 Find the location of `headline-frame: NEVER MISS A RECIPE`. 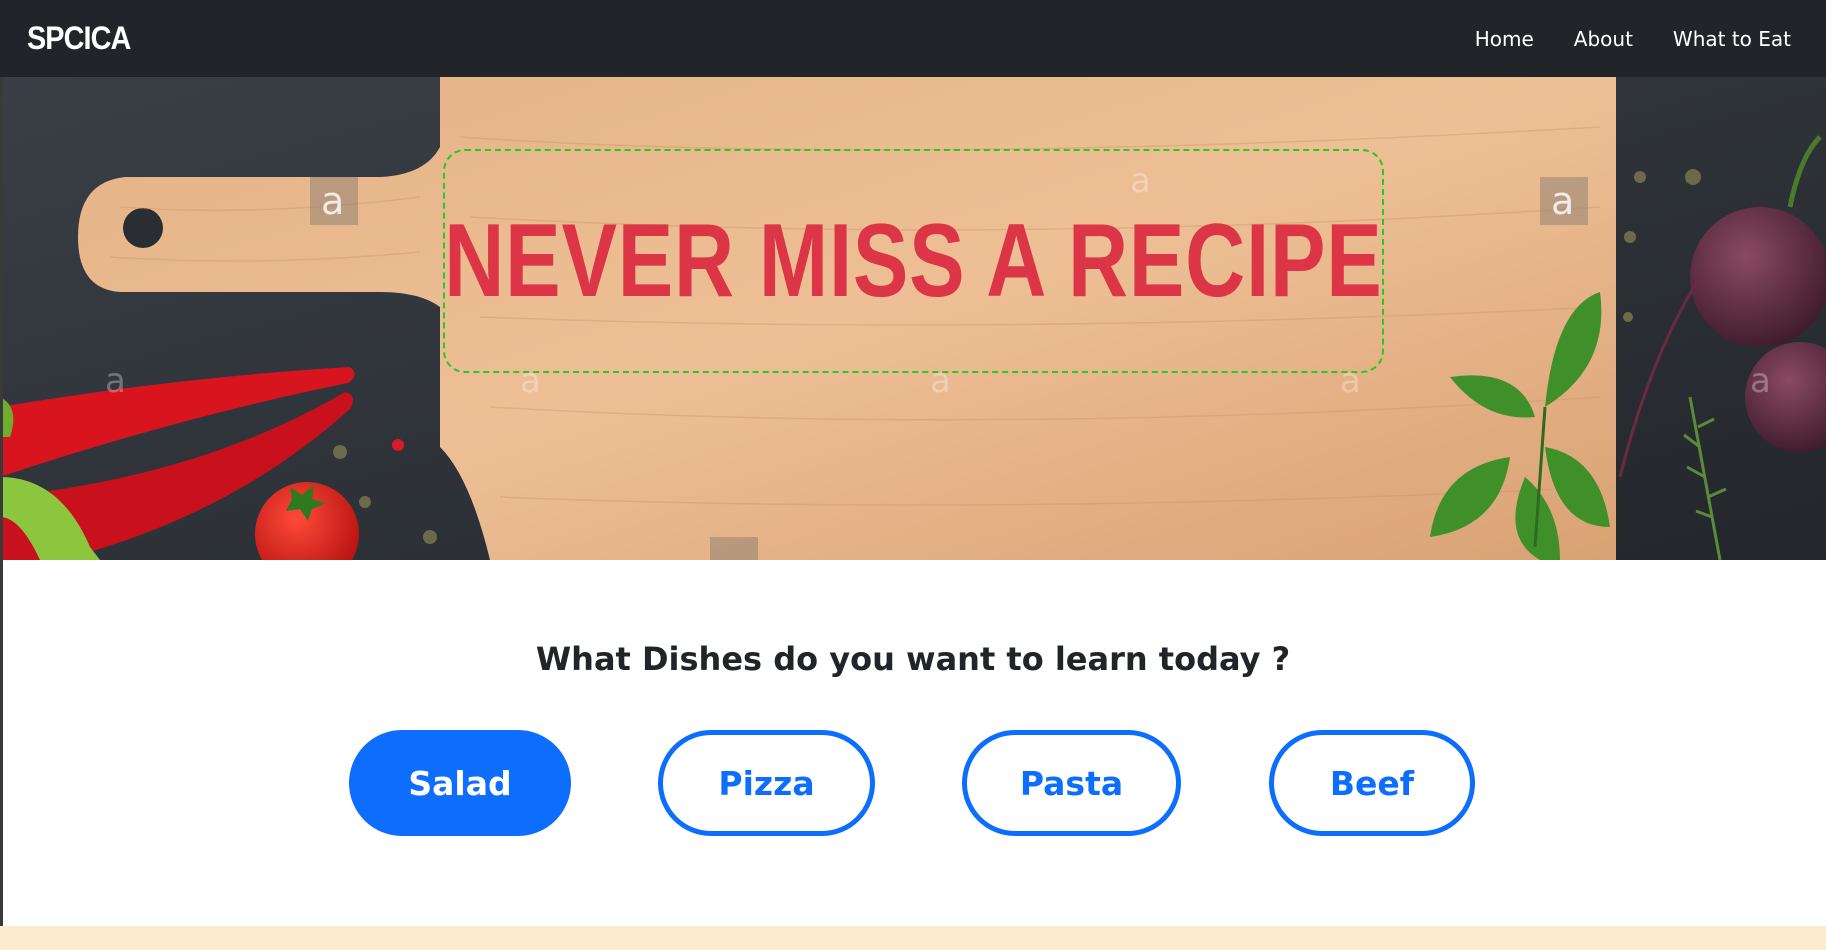

headline-frame: NEVER MISS A RECIPE is located at coordinates (913, 261).